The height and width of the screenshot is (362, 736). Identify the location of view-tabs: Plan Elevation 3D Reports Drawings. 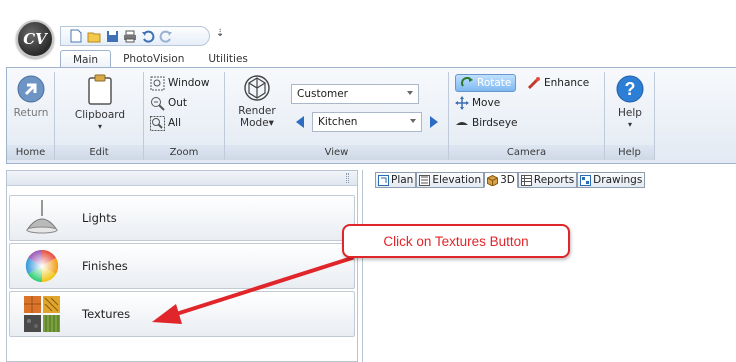
(510, 180).